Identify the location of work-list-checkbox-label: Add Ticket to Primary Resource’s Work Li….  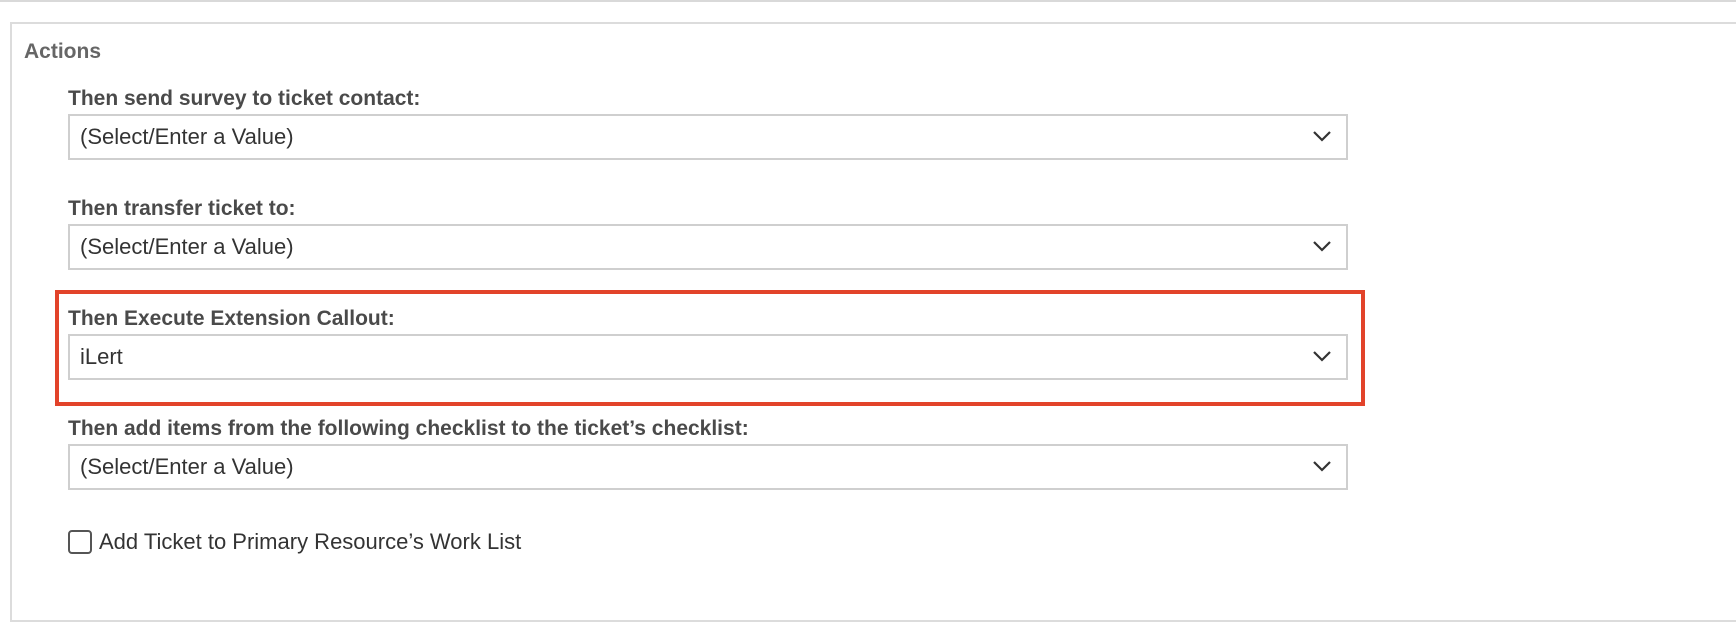
(310, 541).